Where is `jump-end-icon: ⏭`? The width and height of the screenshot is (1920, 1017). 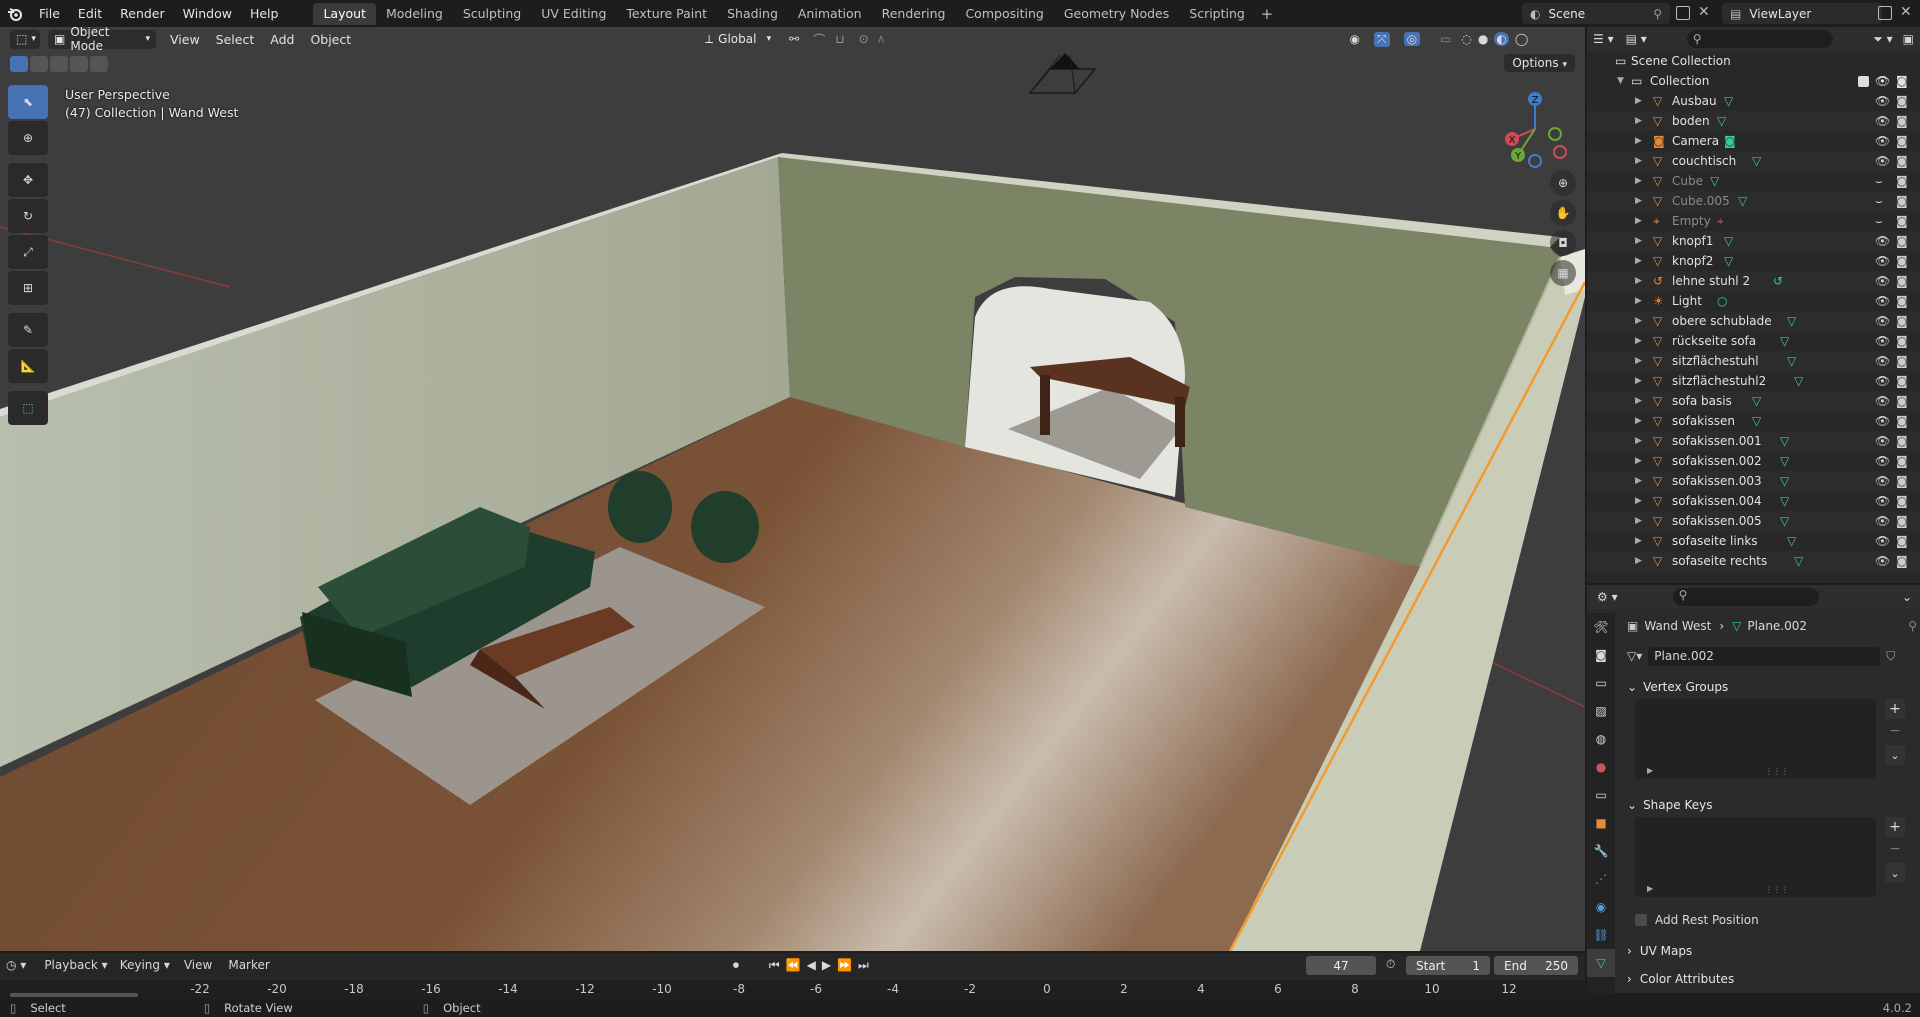 jump-end-icon: ⏭ is located at coordinates (863, 965).